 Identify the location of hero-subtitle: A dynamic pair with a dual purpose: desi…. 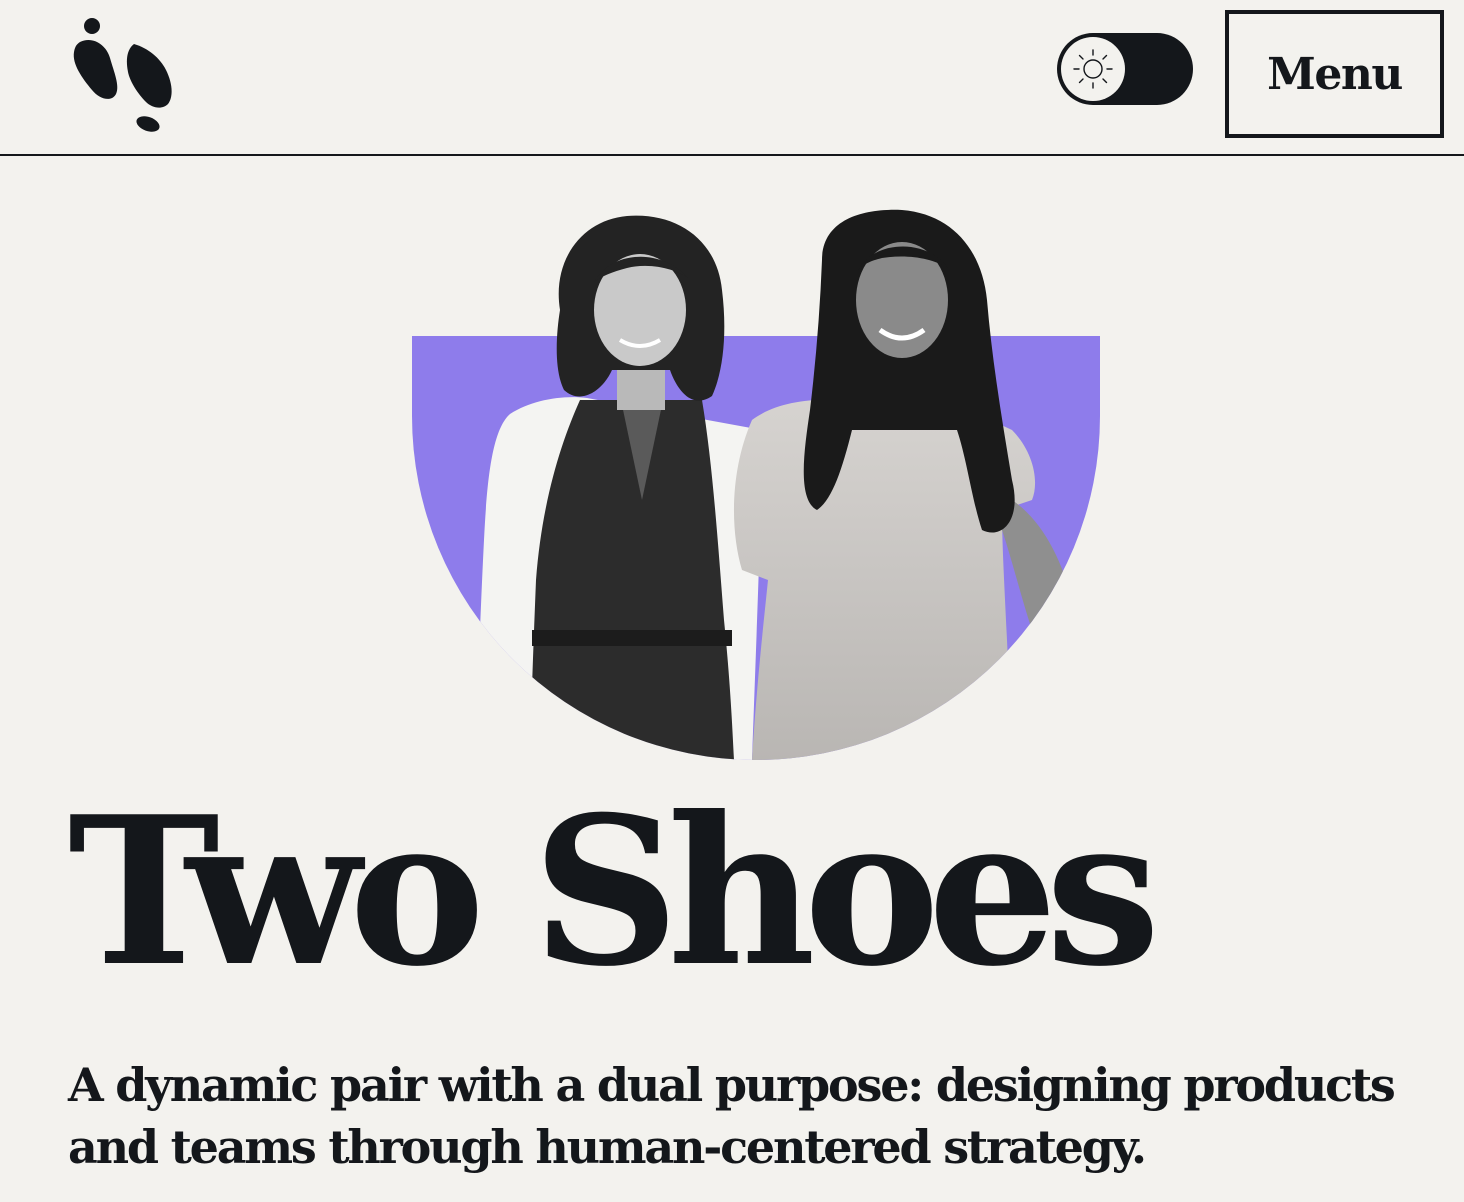
(732, 1116).